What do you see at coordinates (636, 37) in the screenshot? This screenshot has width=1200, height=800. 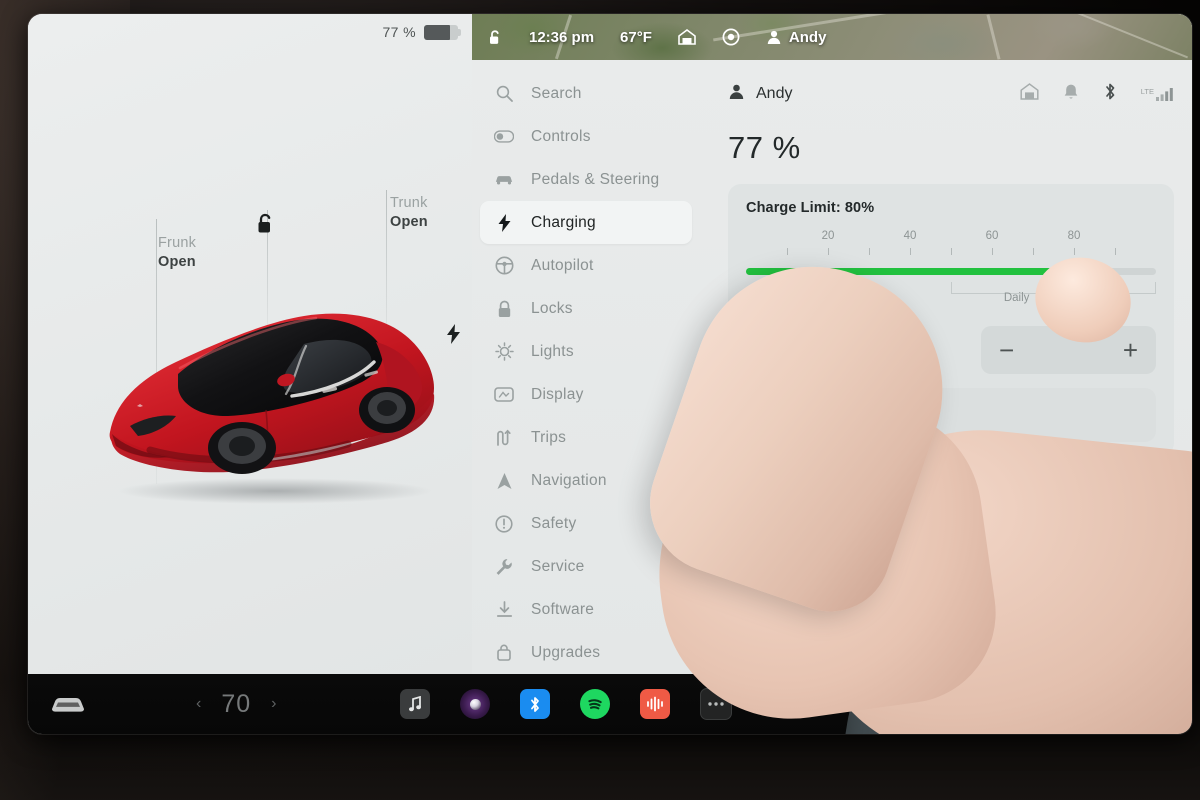 I see `status-temperature: 67°F` at bounding box center [636, 37].